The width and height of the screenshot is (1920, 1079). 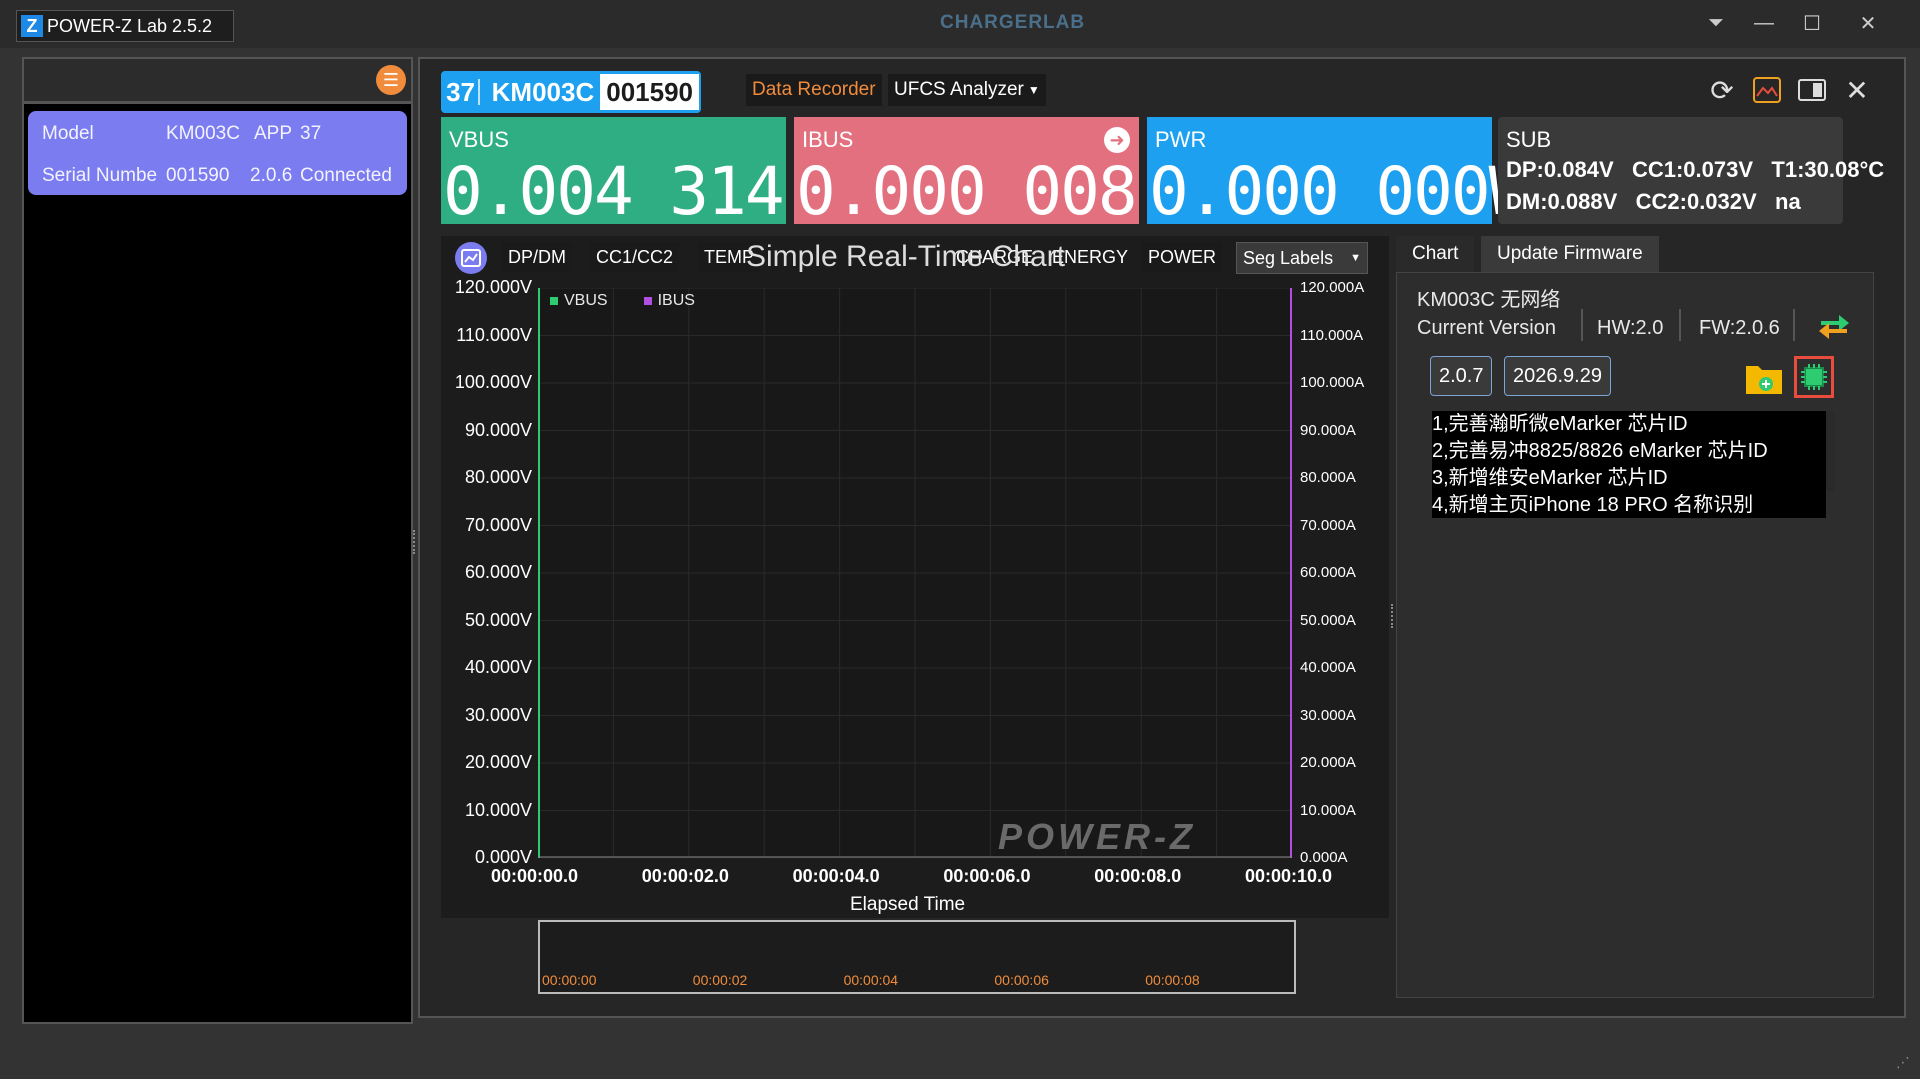 What do you see at coordinates (987, 876) in the screenshot?
I see `x-tick: 00:00:06.0` at bounding box center [987, 876].